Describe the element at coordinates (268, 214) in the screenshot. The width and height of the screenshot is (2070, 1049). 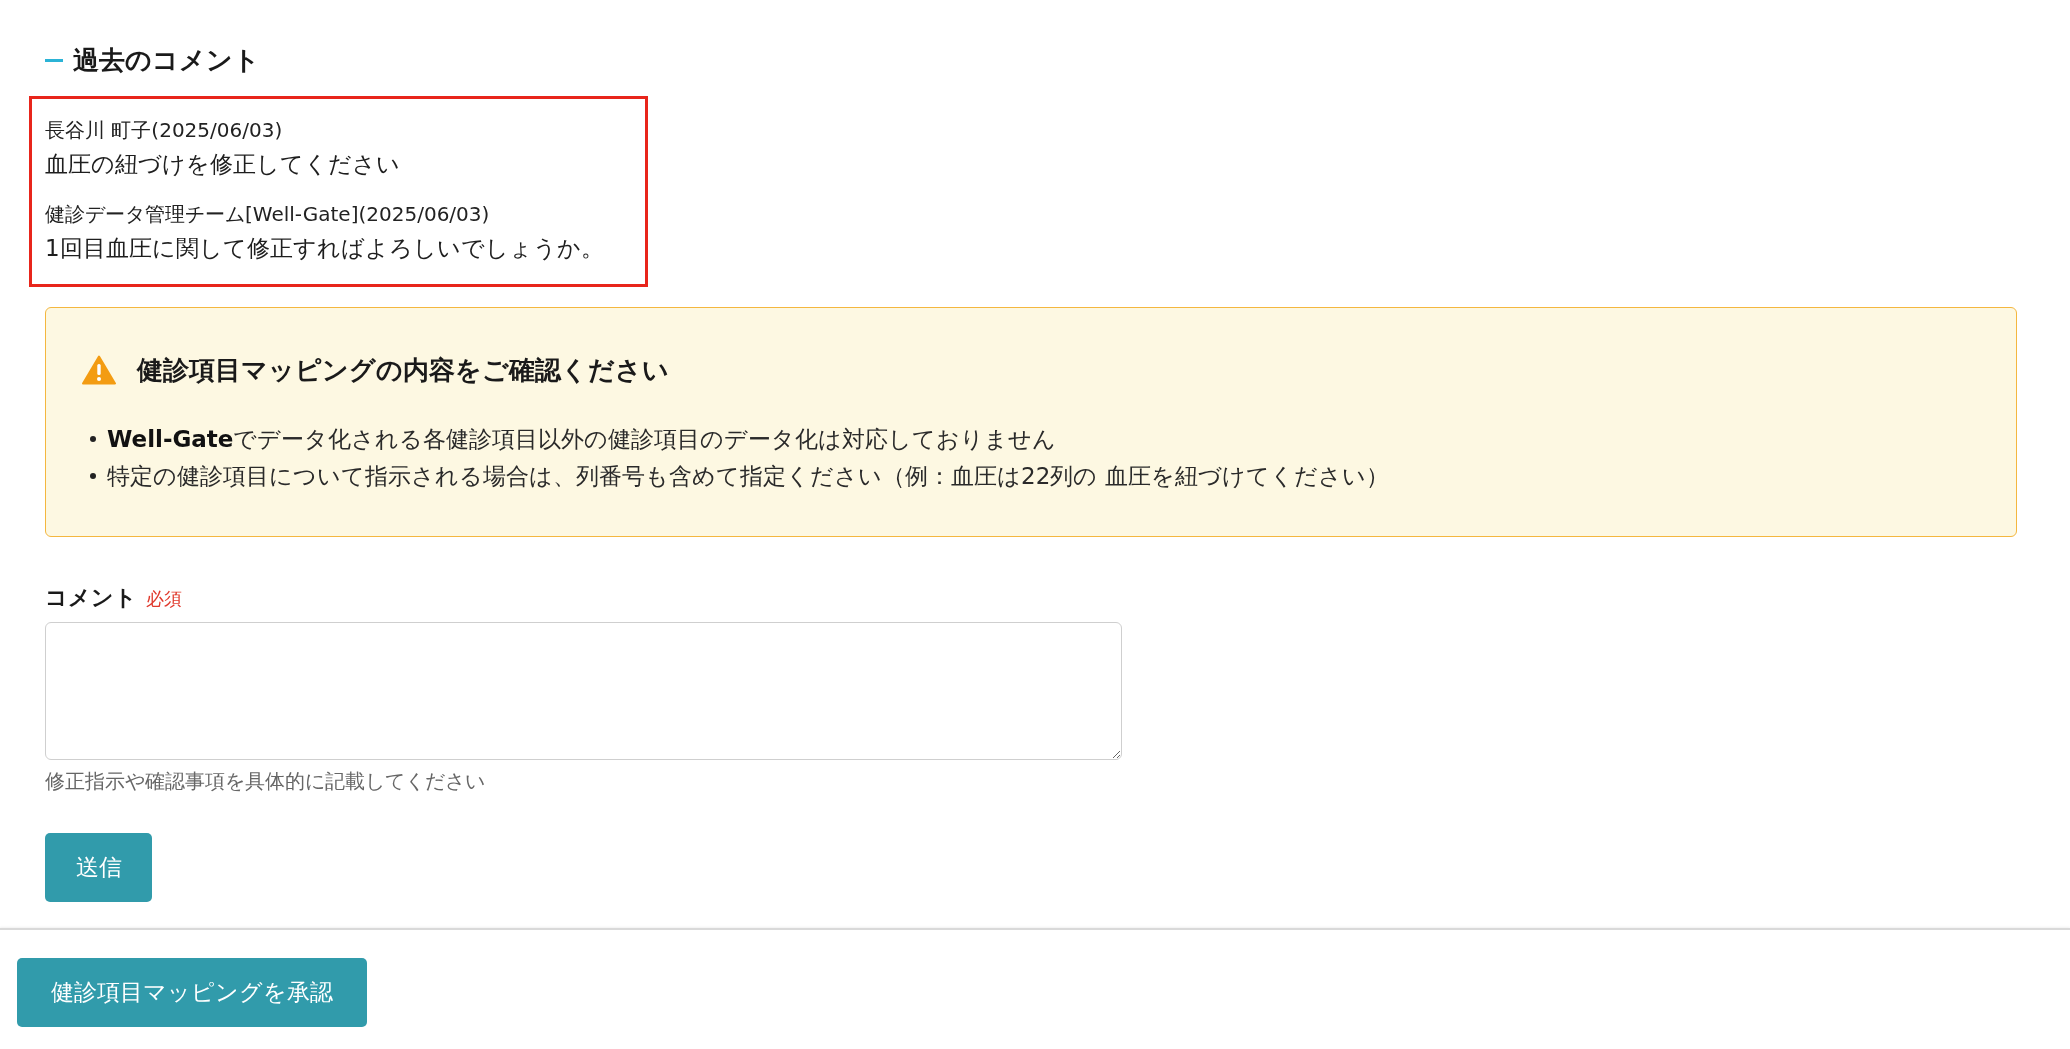
I see `comment-author-date: 健診データ管理チーム[Well-Gate](2025/06/03)` at that location.